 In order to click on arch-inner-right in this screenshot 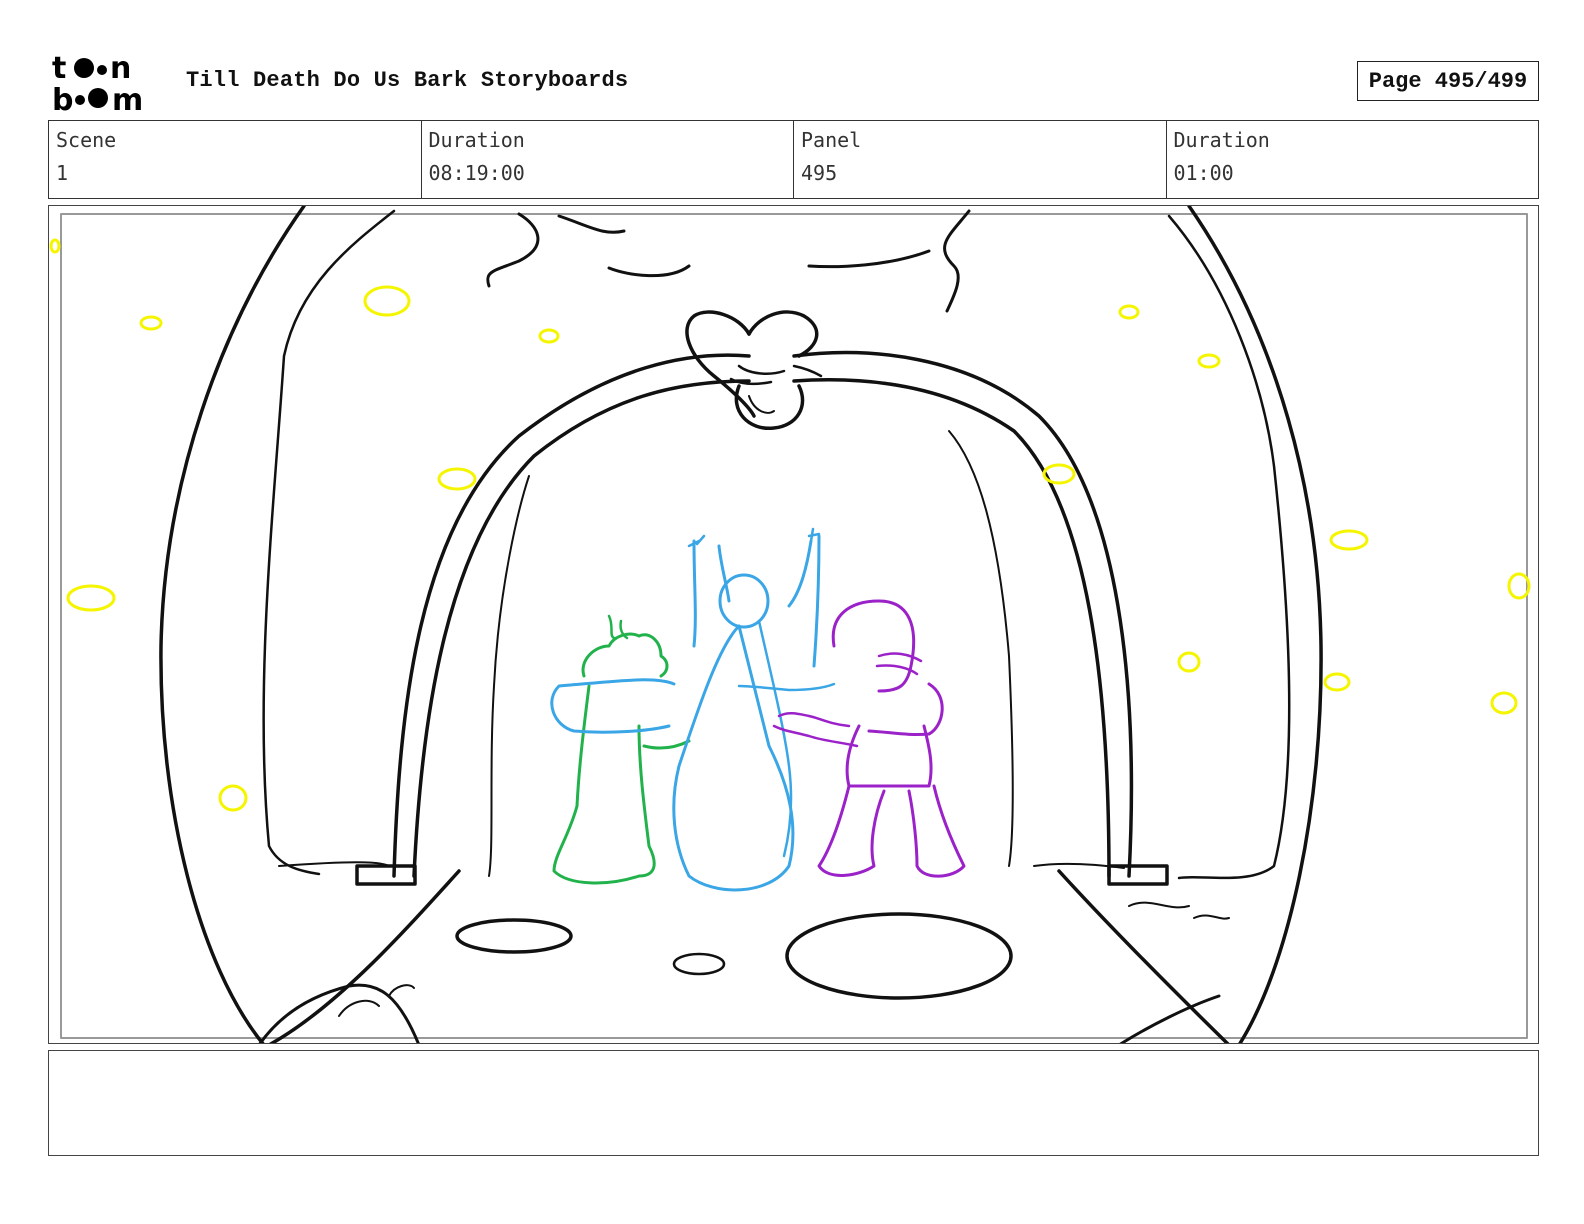, I will do `click(951, 628)`.